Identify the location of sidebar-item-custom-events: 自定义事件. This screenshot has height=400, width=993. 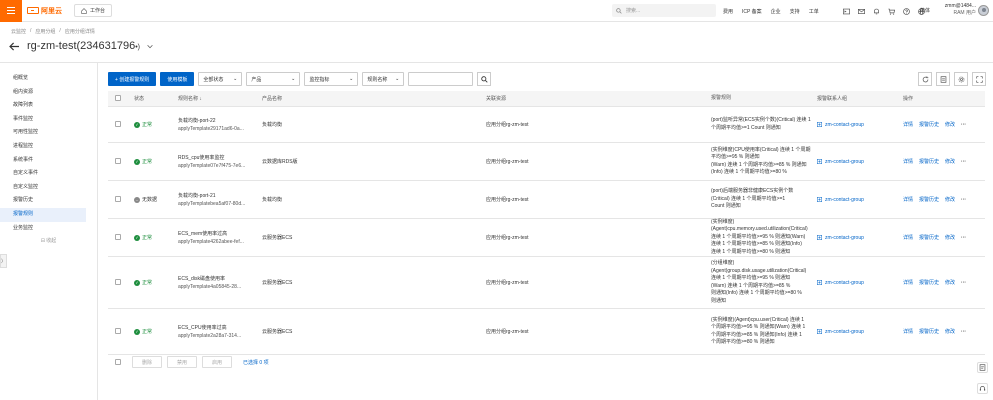
(43, 174).